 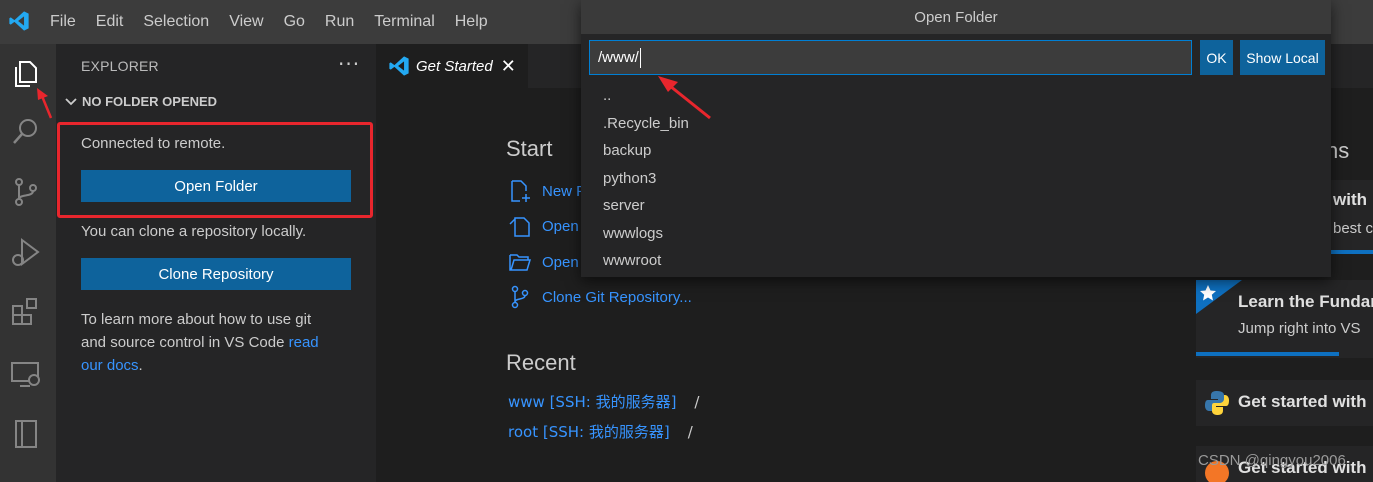 I want to click on start-open-file: Open, so click(x=543, y=226).